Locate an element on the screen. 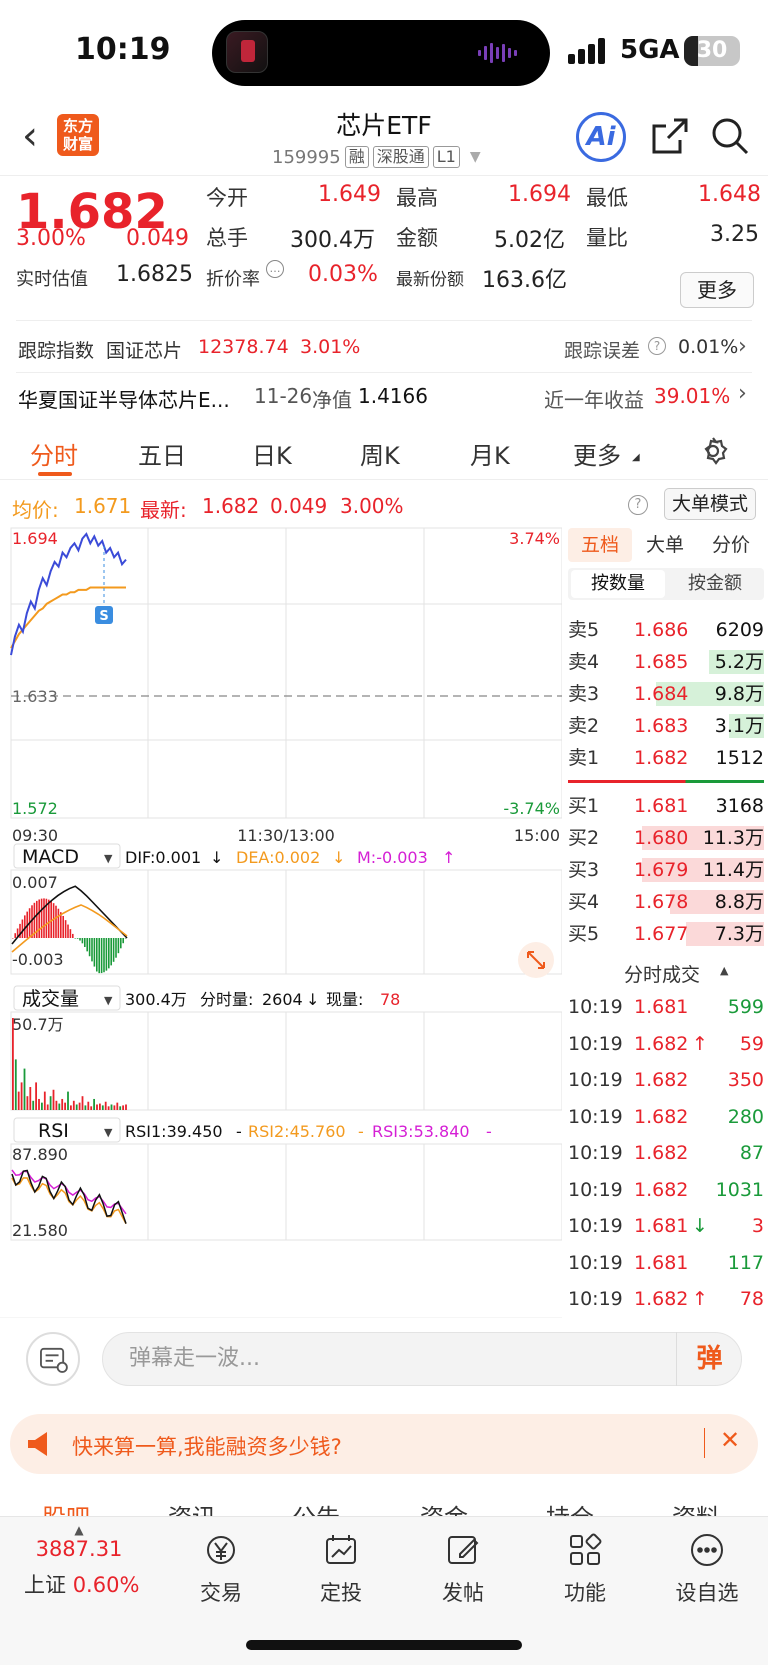 Image resolution: width=768 pixels, height=1665 pixels. danmaku-bar: 弹幕走一波... 弹 is located at coordinates (384, 1358).